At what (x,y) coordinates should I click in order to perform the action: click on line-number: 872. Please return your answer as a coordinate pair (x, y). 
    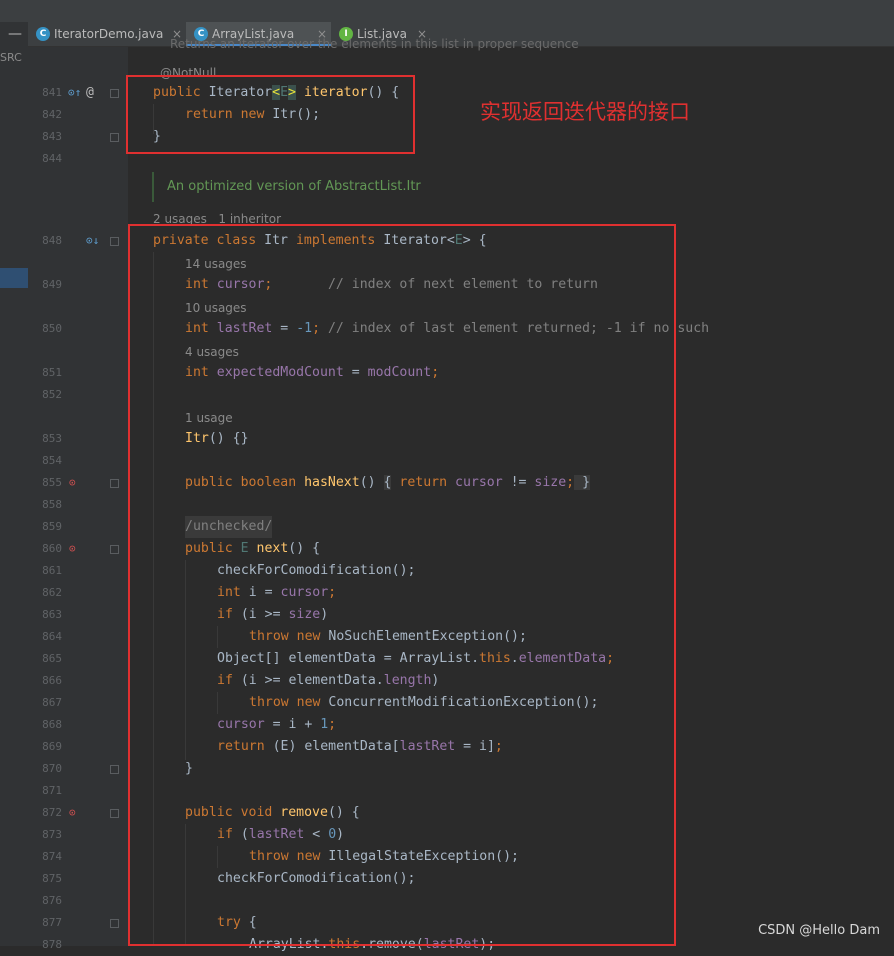
    Looking at the image, I should click on (52, 812).